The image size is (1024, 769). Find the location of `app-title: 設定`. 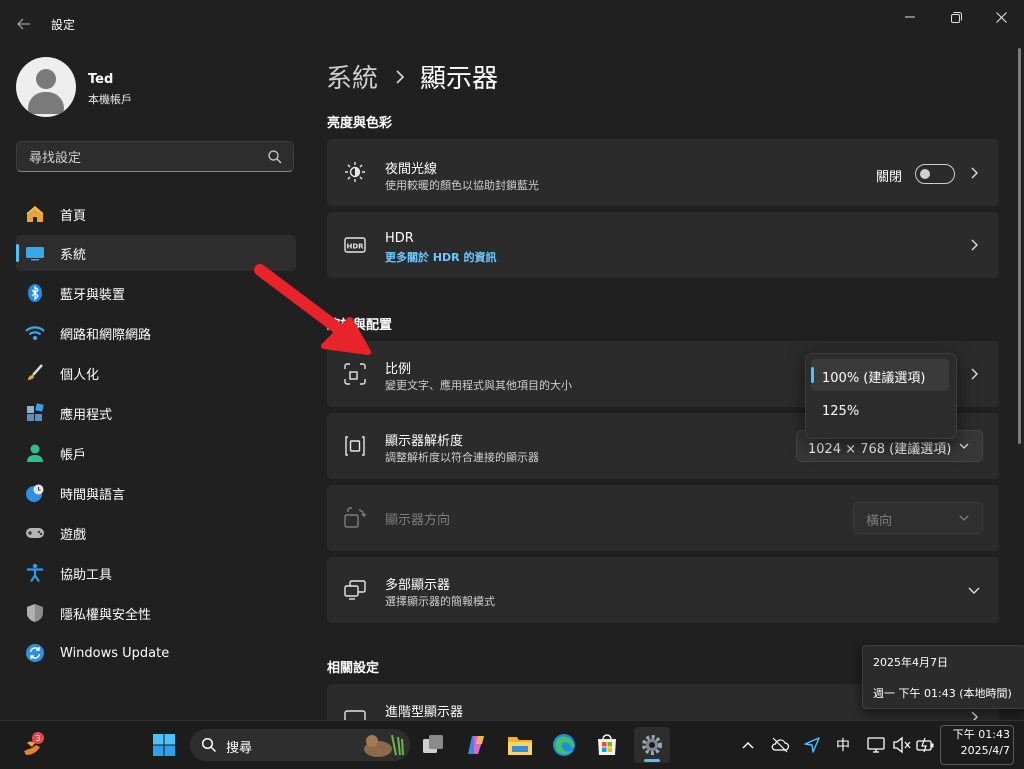

app-title: 設定 is located at coordinates (63, 25).